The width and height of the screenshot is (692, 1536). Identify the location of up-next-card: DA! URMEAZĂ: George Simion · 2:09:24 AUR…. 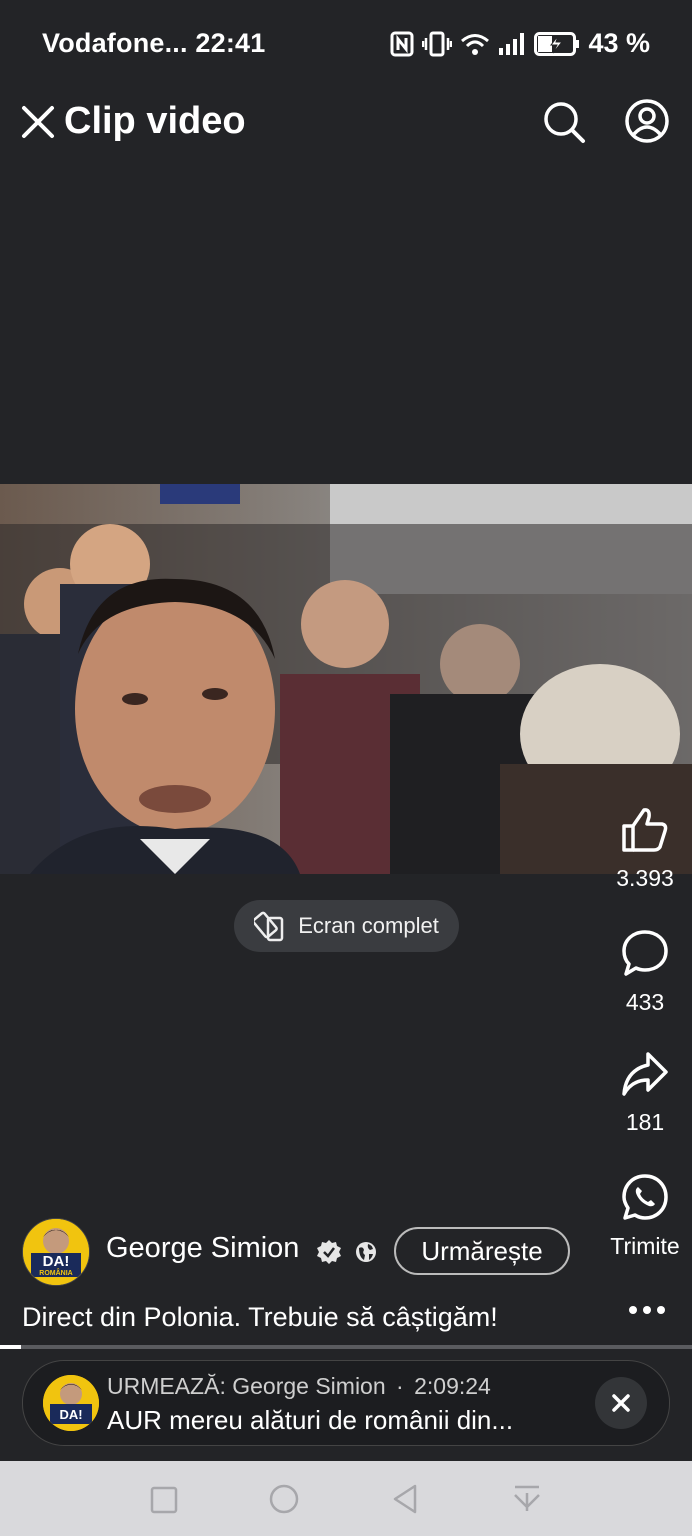
(346, 1403).